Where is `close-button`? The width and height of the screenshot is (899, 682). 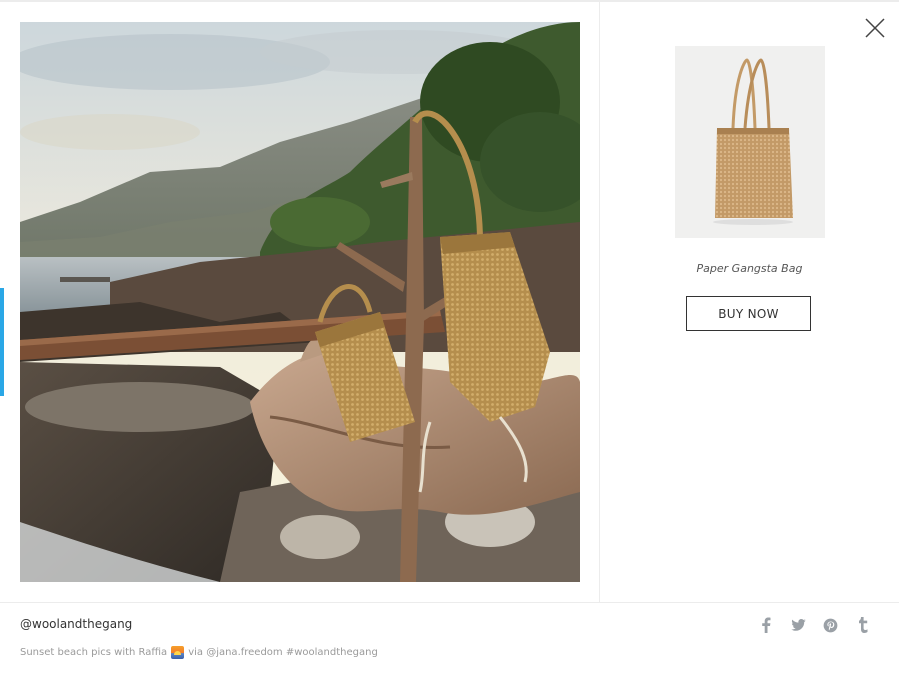
close-button is located at coordinates (875, 28).